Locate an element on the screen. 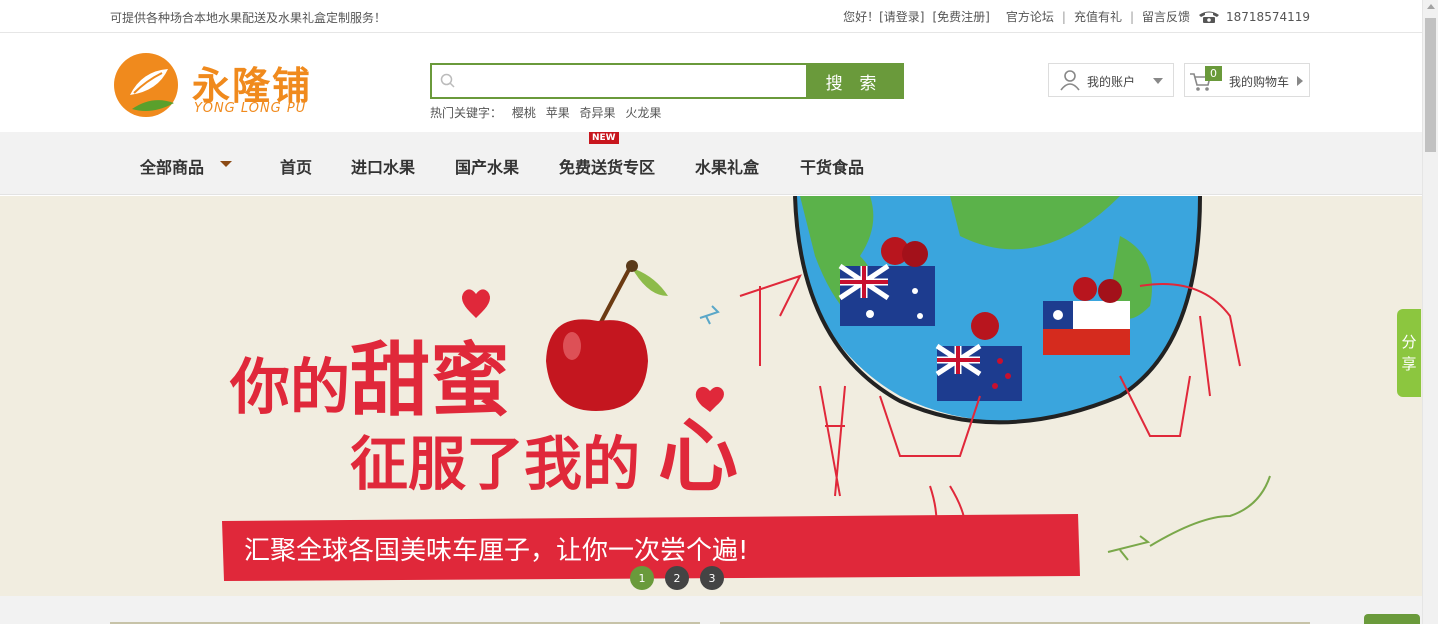  cart-count-badge: 0 is located at coordinates (1213, 73).